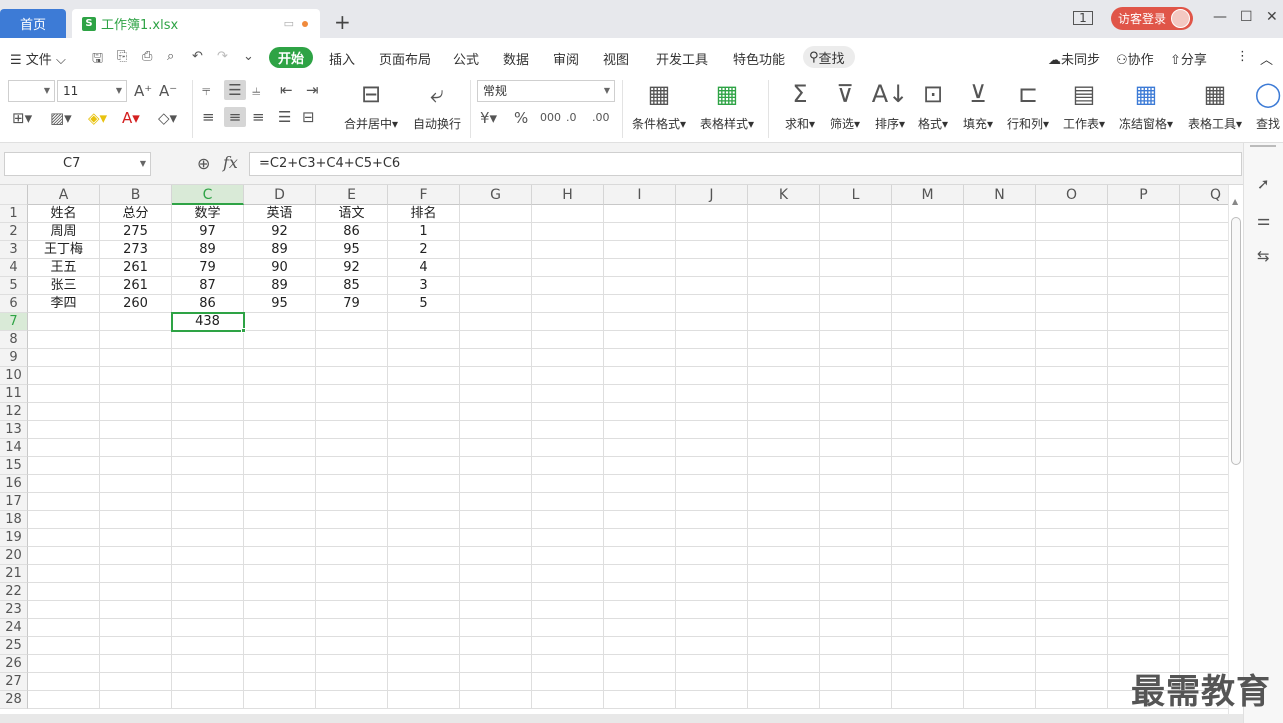 Image resolution: width=1283 pixels, height=723 pixels. Describe the element at coordinates (1263, 256) in the screenshot. I see `transform-icon: ⇆` at that location.